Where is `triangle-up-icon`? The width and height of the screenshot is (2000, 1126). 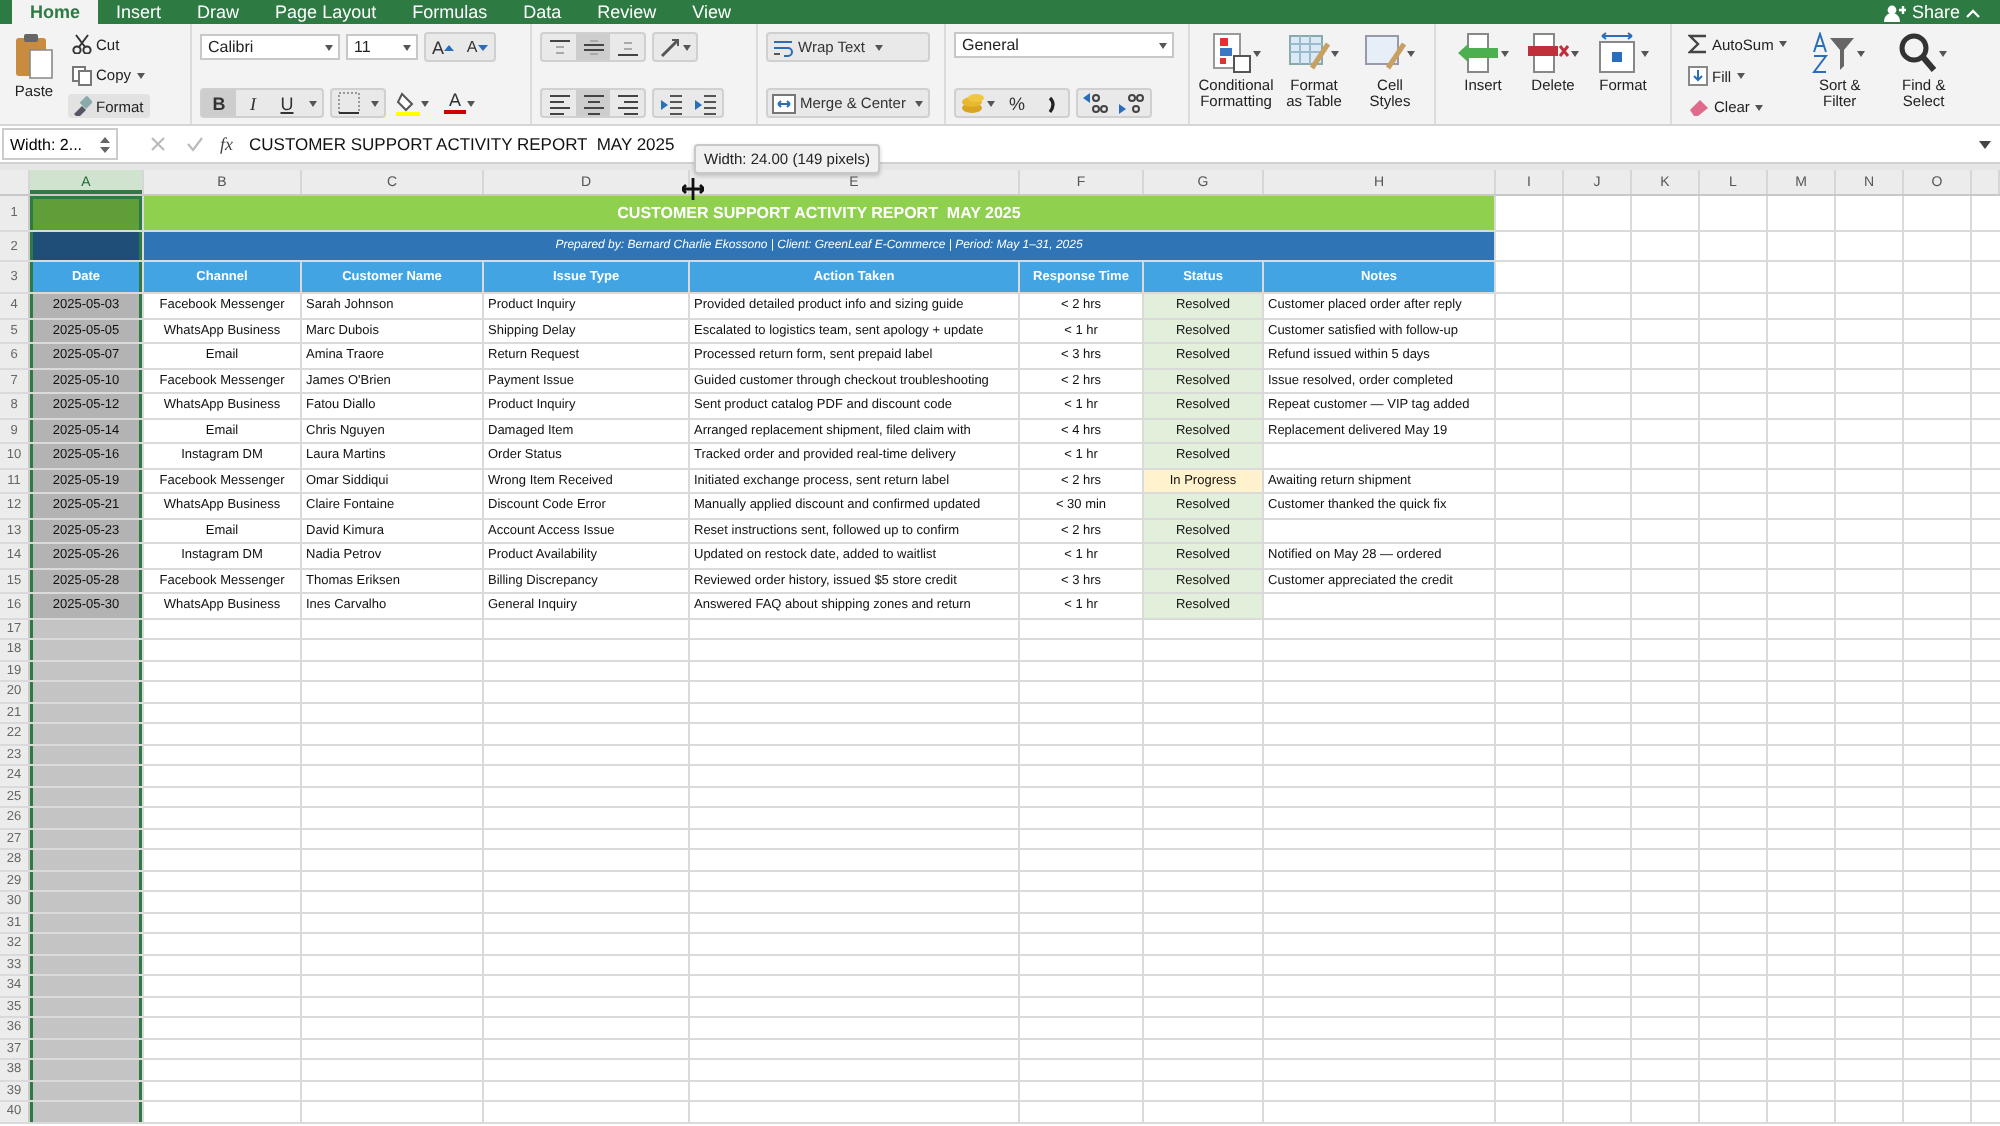 triangle-up-icon is located at coordinates (449, 47).